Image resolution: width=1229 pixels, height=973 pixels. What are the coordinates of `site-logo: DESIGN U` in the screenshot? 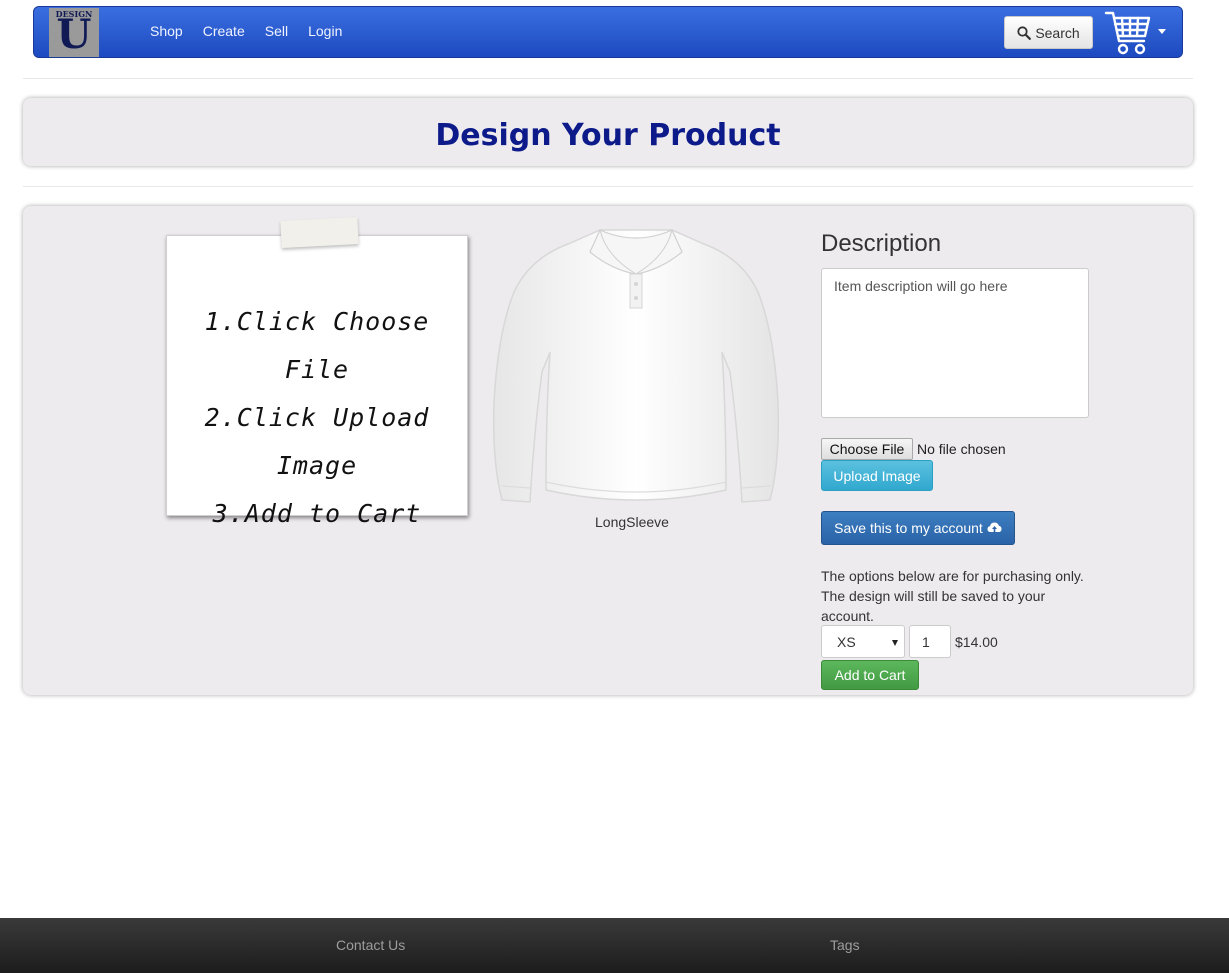 It's located at (74, 32).